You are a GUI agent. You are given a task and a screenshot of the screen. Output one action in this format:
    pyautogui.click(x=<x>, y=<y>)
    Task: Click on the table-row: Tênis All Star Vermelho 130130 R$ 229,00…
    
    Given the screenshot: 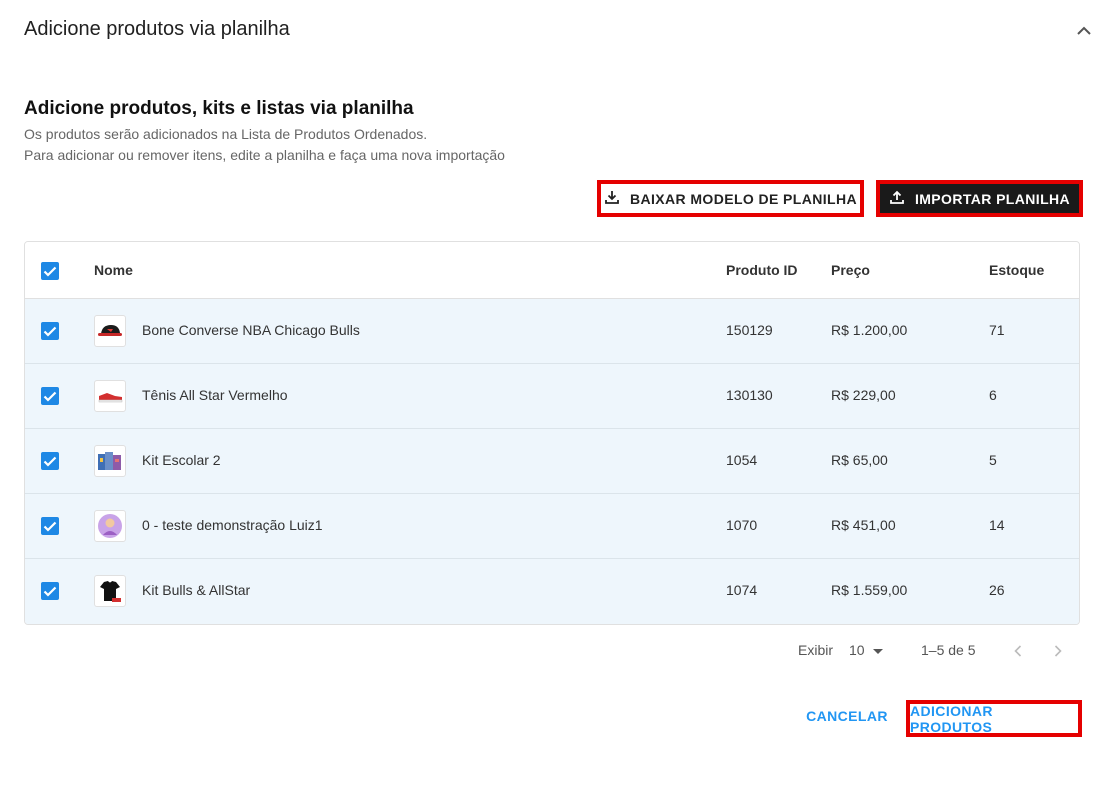 What is the action you would take?
    pyautogui.click(x=552, y=396)
    